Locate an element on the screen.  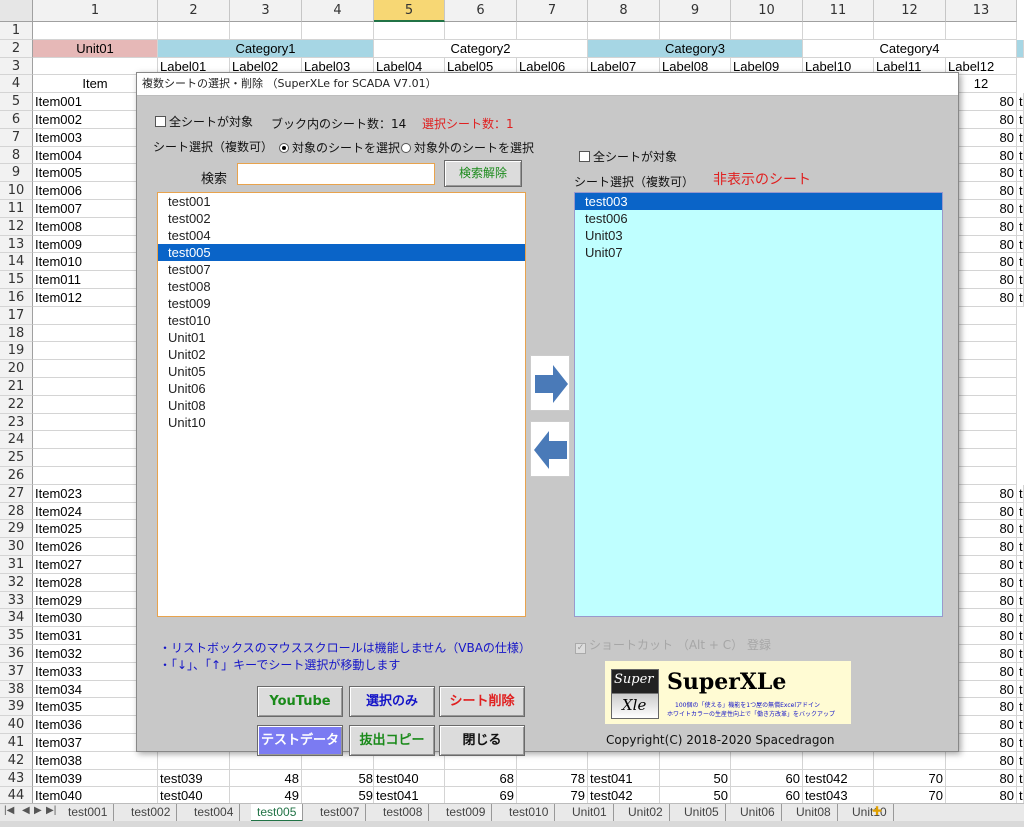
extract-copy-button: 抜出コピー is located at coordinates (392, 740).